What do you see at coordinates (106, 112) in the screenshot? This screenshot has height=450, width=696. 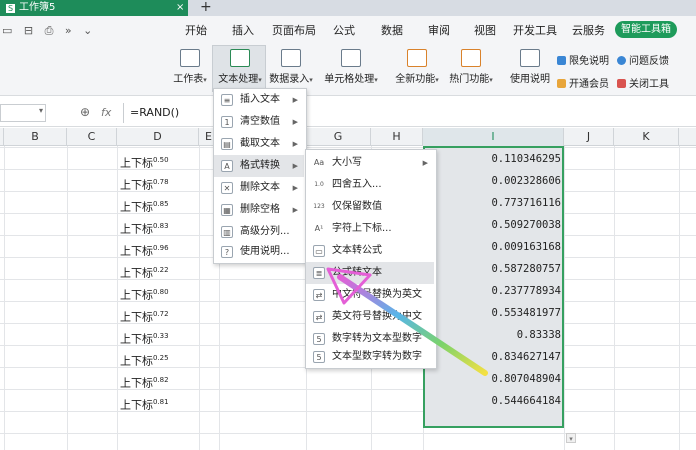 I see `fx-icon: fx` at bounding box center [106, 112].